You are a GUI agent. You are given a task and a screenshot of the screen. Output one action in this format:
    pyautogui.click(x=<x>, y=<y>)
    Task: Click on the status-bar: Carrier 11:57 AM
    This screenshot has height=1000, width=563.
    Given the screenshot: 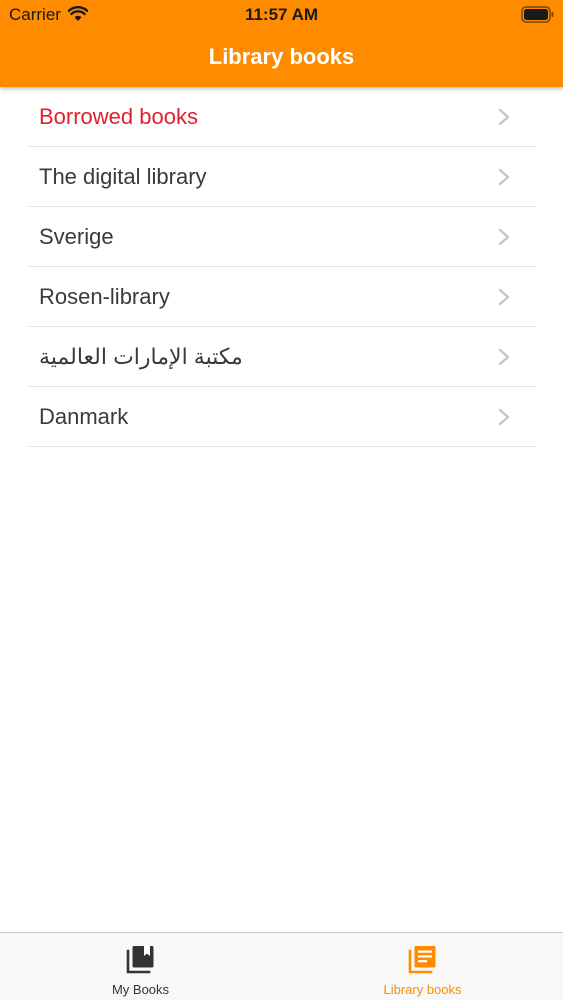 What is the action you would take?
    pyautogui.click(x=281, y=15)
    